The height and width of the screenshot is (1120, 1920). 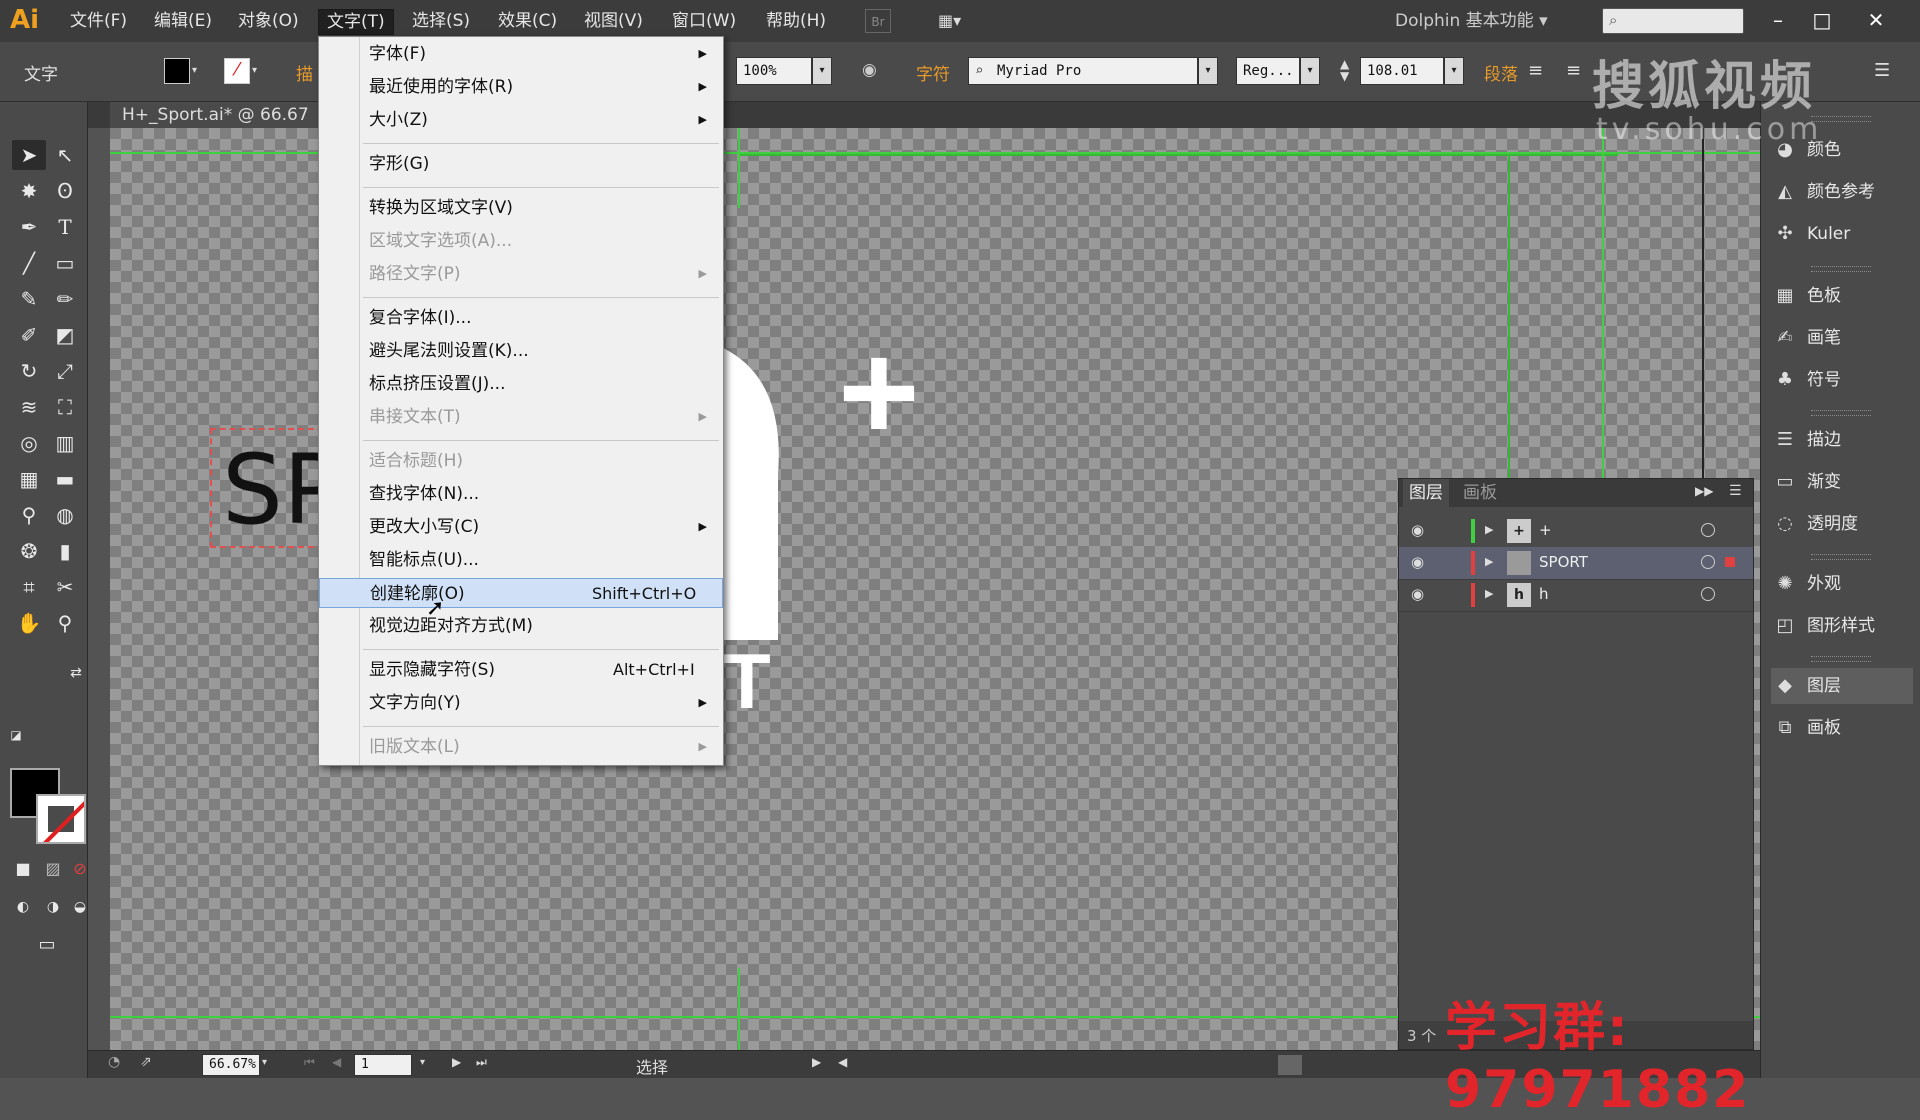 I want to click on layer-row: ◉ ▶ SPORT, so click(x=1576, y=563).